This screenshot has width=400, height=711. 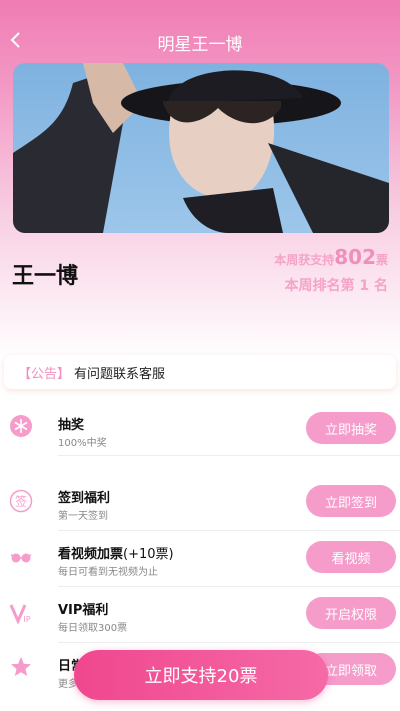 I want to click on vote-summary: 本周获支持802票 本周排名第 1 名, so click(x=331, y=269).